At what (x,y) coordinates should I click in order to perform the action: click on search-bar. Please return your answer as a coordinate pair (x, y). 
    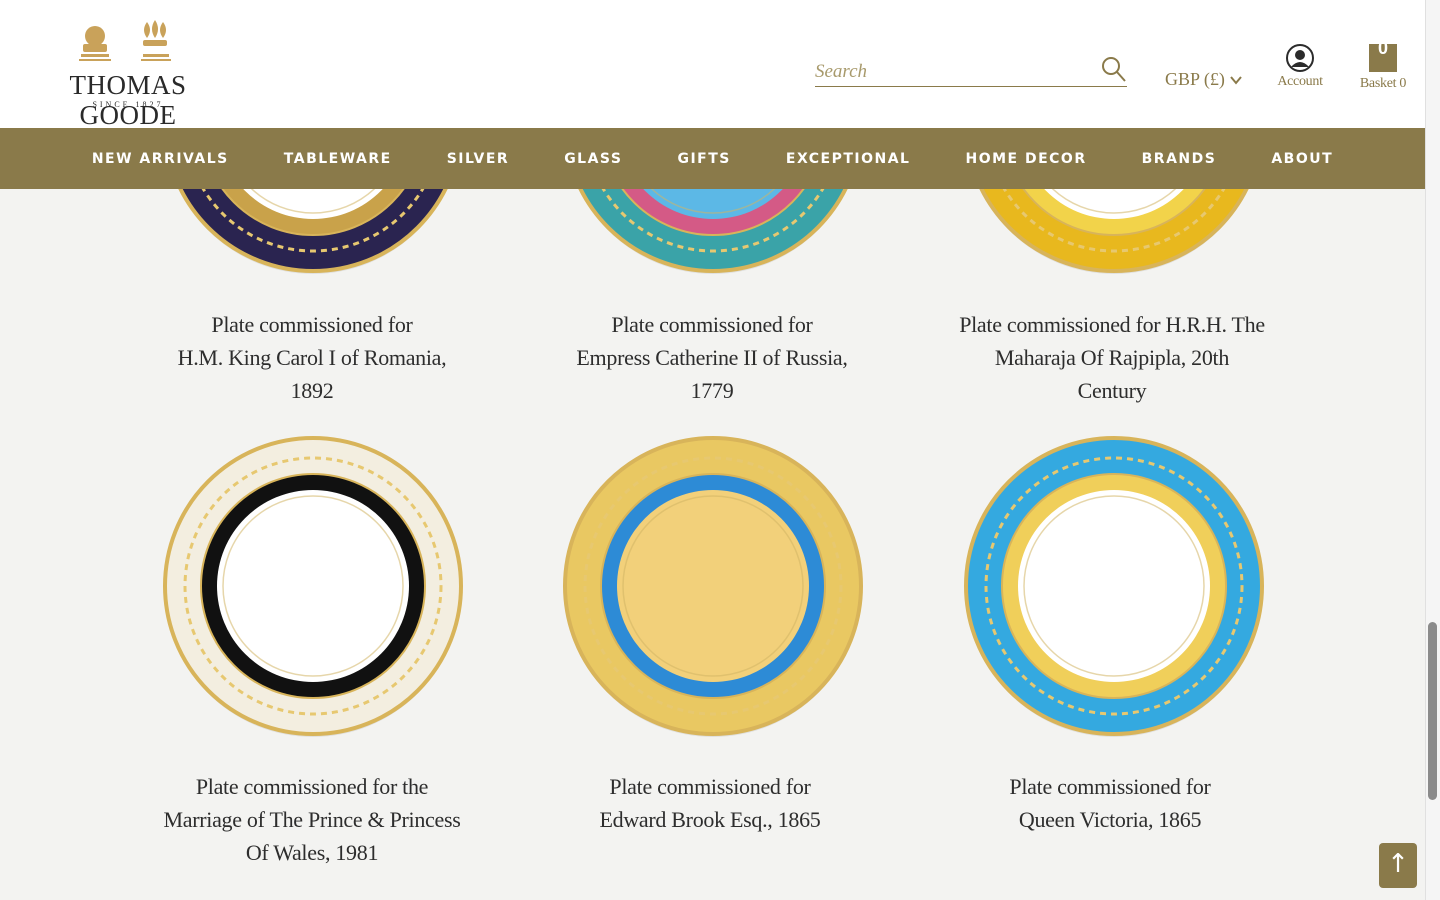
    Looking at the image, I should click on (971, 71).